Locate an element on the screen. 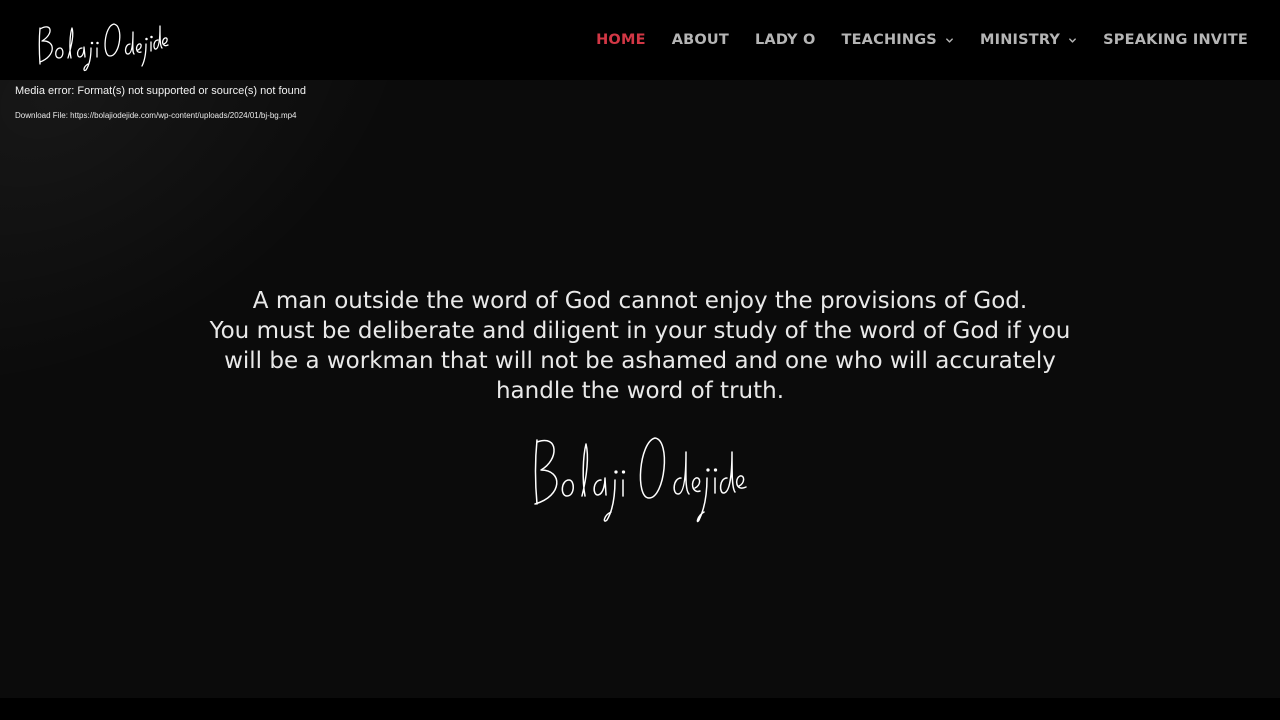 This screenshot has height=720, width=1280. nav-ministry: MINISTRY is located at coordinates (1028, 40).